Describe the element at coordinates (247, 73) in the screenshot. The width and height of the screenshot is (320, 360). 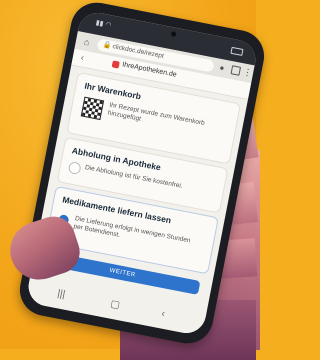
I see `menu-icon: ⋮` at that location.